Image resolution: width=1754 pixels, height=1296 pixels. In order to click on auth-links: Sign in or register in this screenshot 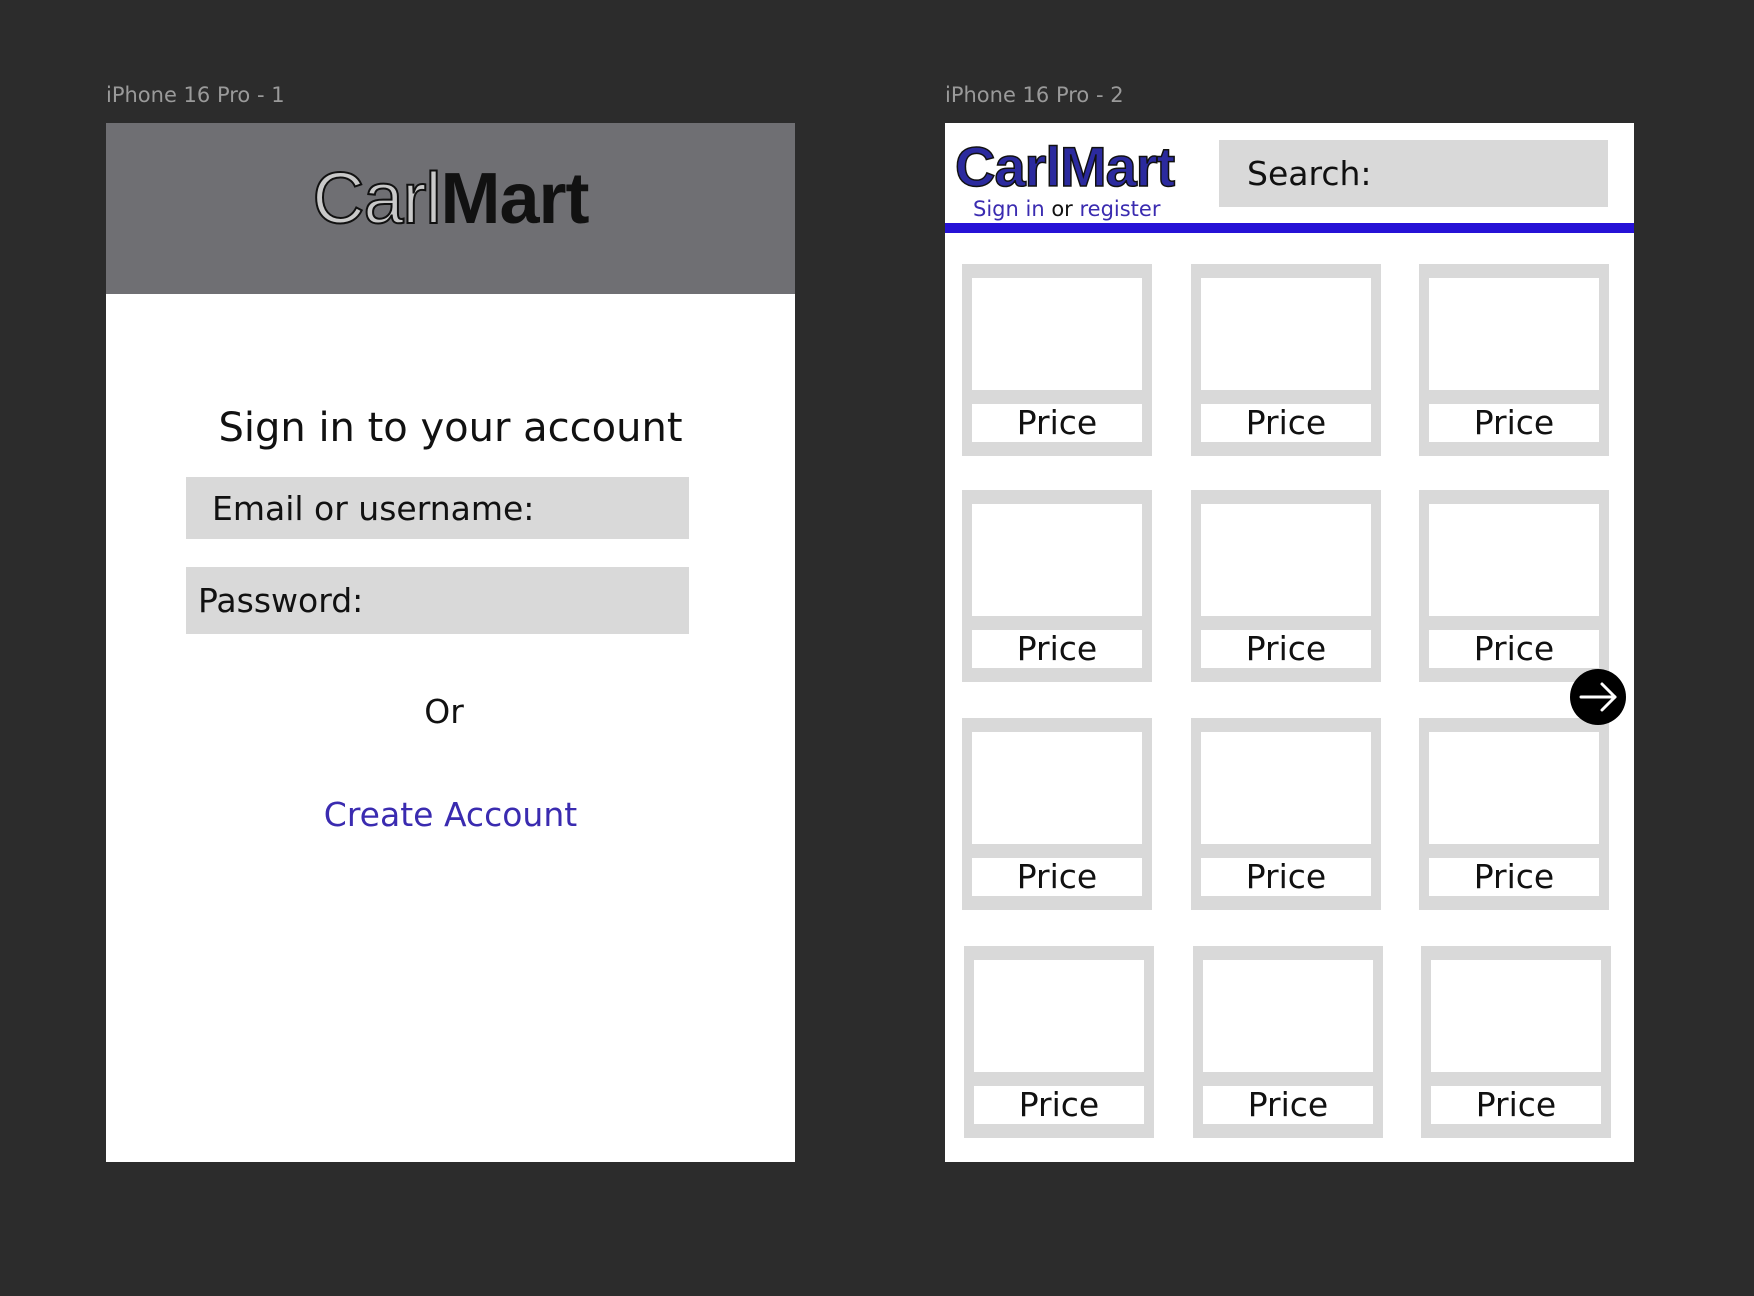, I will do `click(1066, 209)`.